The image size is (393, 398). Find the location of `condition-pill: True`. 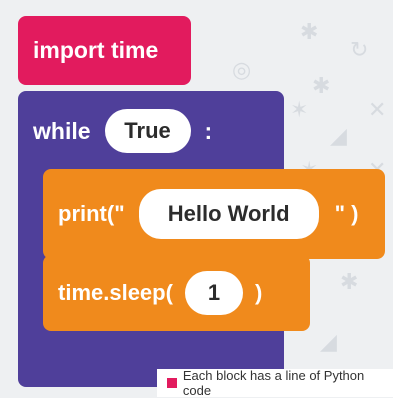

condition-pill: True is located at coordinates (147, 131).